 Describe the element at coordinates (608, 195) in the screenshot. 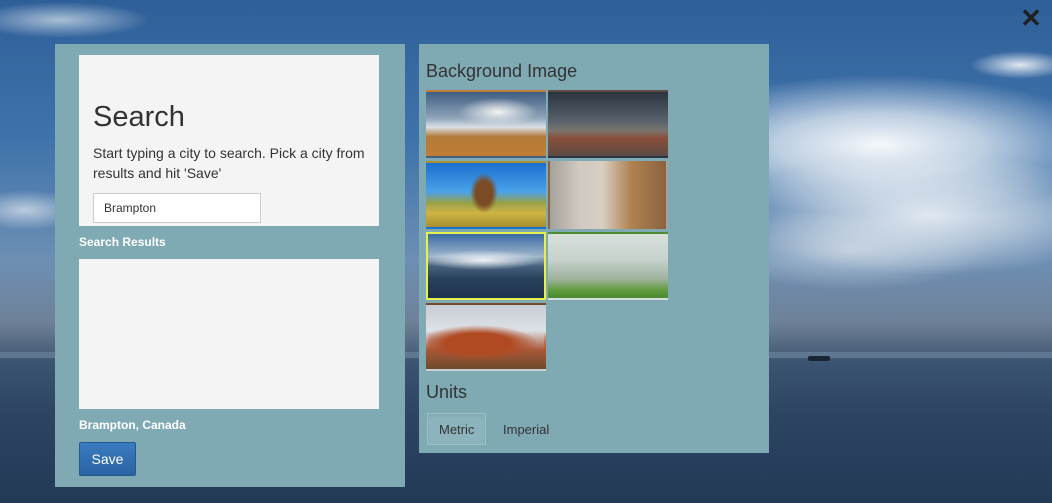

I see `thumbnail-foggy-window-field` at that location.